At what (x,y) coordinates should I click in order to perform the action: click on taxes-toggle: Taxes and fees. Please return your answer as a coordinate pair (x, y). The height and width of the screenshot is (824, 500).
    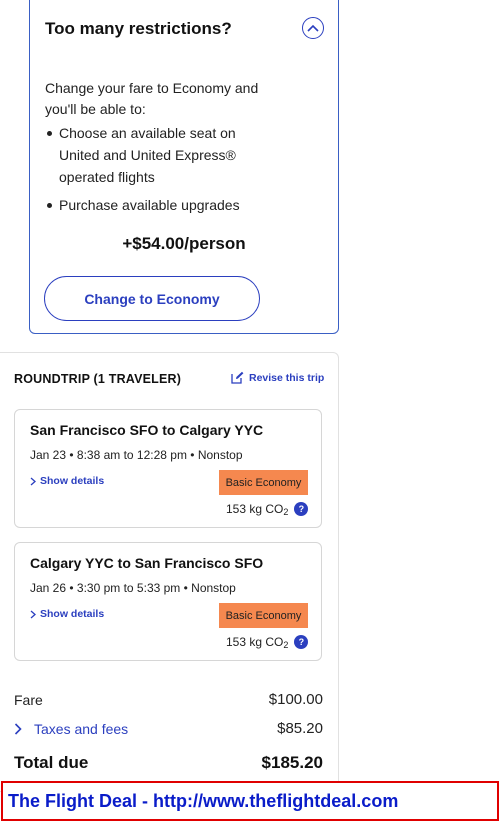
    Looking at the image, I should click on (71, 729).